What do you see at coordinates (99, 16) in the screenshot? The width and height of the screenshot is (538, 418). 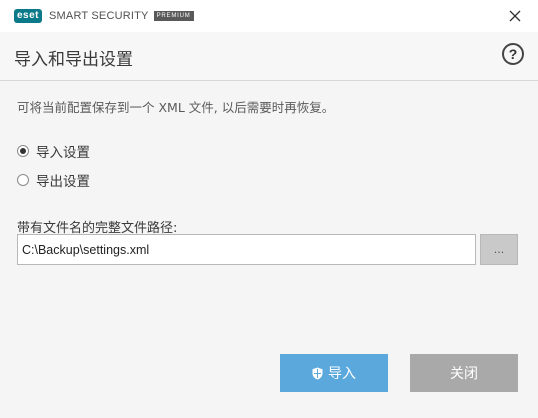 I see `product-name: SMART SECURITY` at bounding box center [99, 16].